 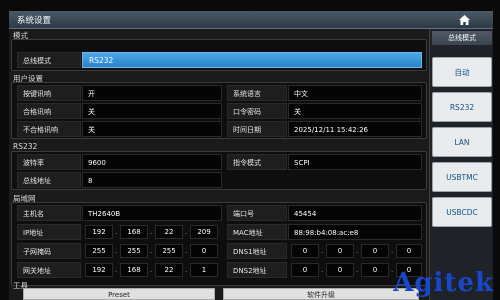 What do you see at coordinates (99, 251) in the screenshot?
I see `mask-octet-1: 255` at bounding box center [99, 251].